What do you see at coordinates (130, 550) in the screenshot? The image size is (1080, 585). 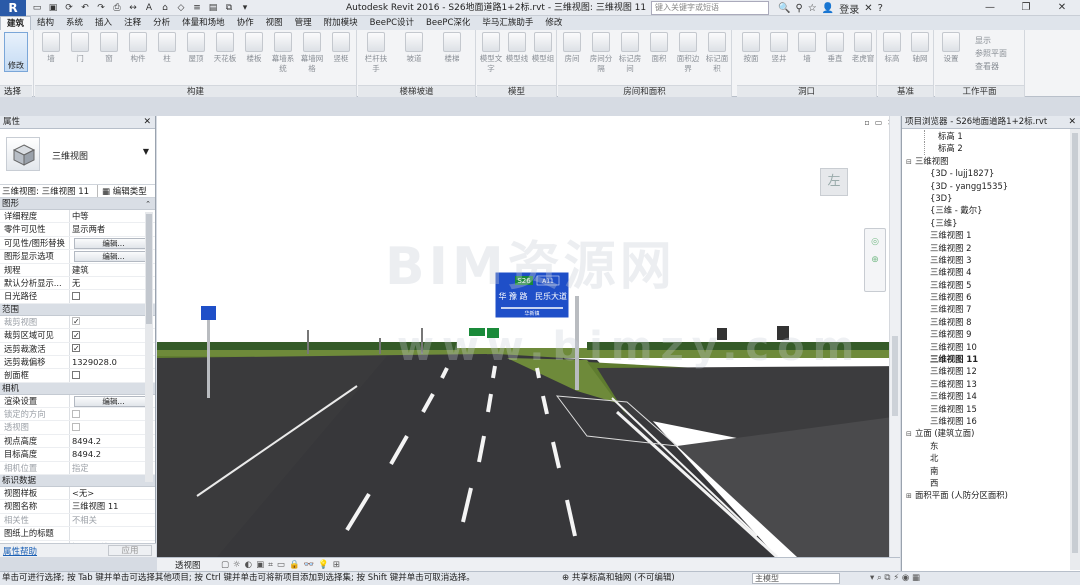 I see `apply-button: 应用` at bounding box center [130, 550].